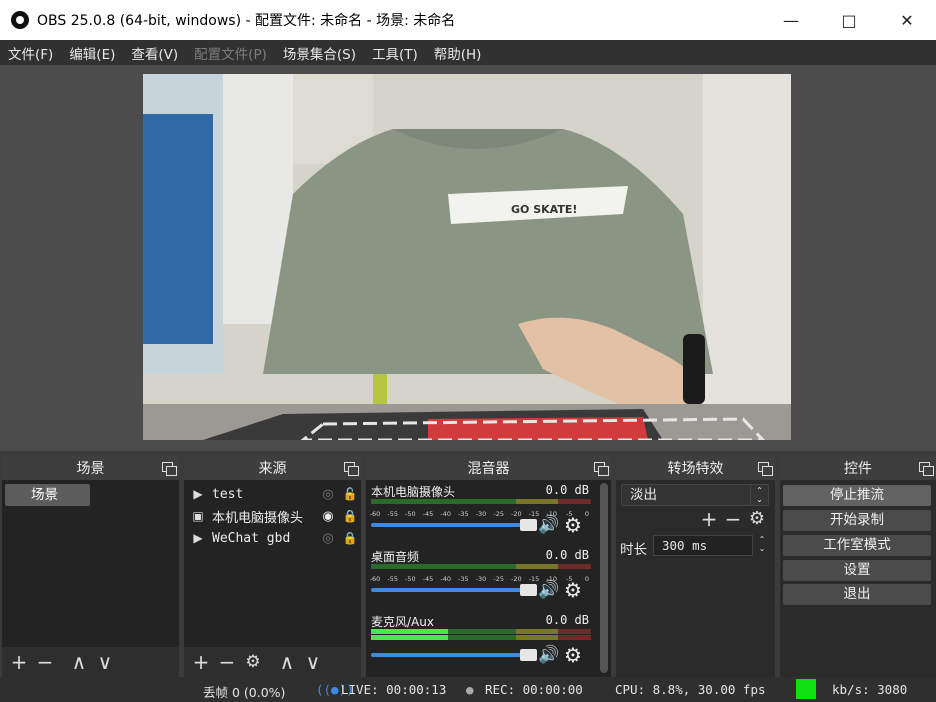 This screenshot has height=702, width=936. What do you see at coordinates (92, 53) in the screenshot?
I see `menu-edit: 编辑(E)` at bounding box center [92, 53].